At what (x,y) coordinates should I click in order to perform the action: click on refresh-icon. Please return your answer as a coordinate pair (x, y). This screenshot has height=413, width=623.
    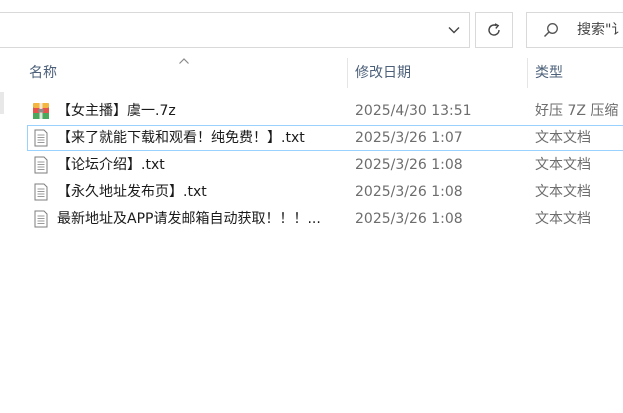
    Looking at the image, I should click on (494, 29).